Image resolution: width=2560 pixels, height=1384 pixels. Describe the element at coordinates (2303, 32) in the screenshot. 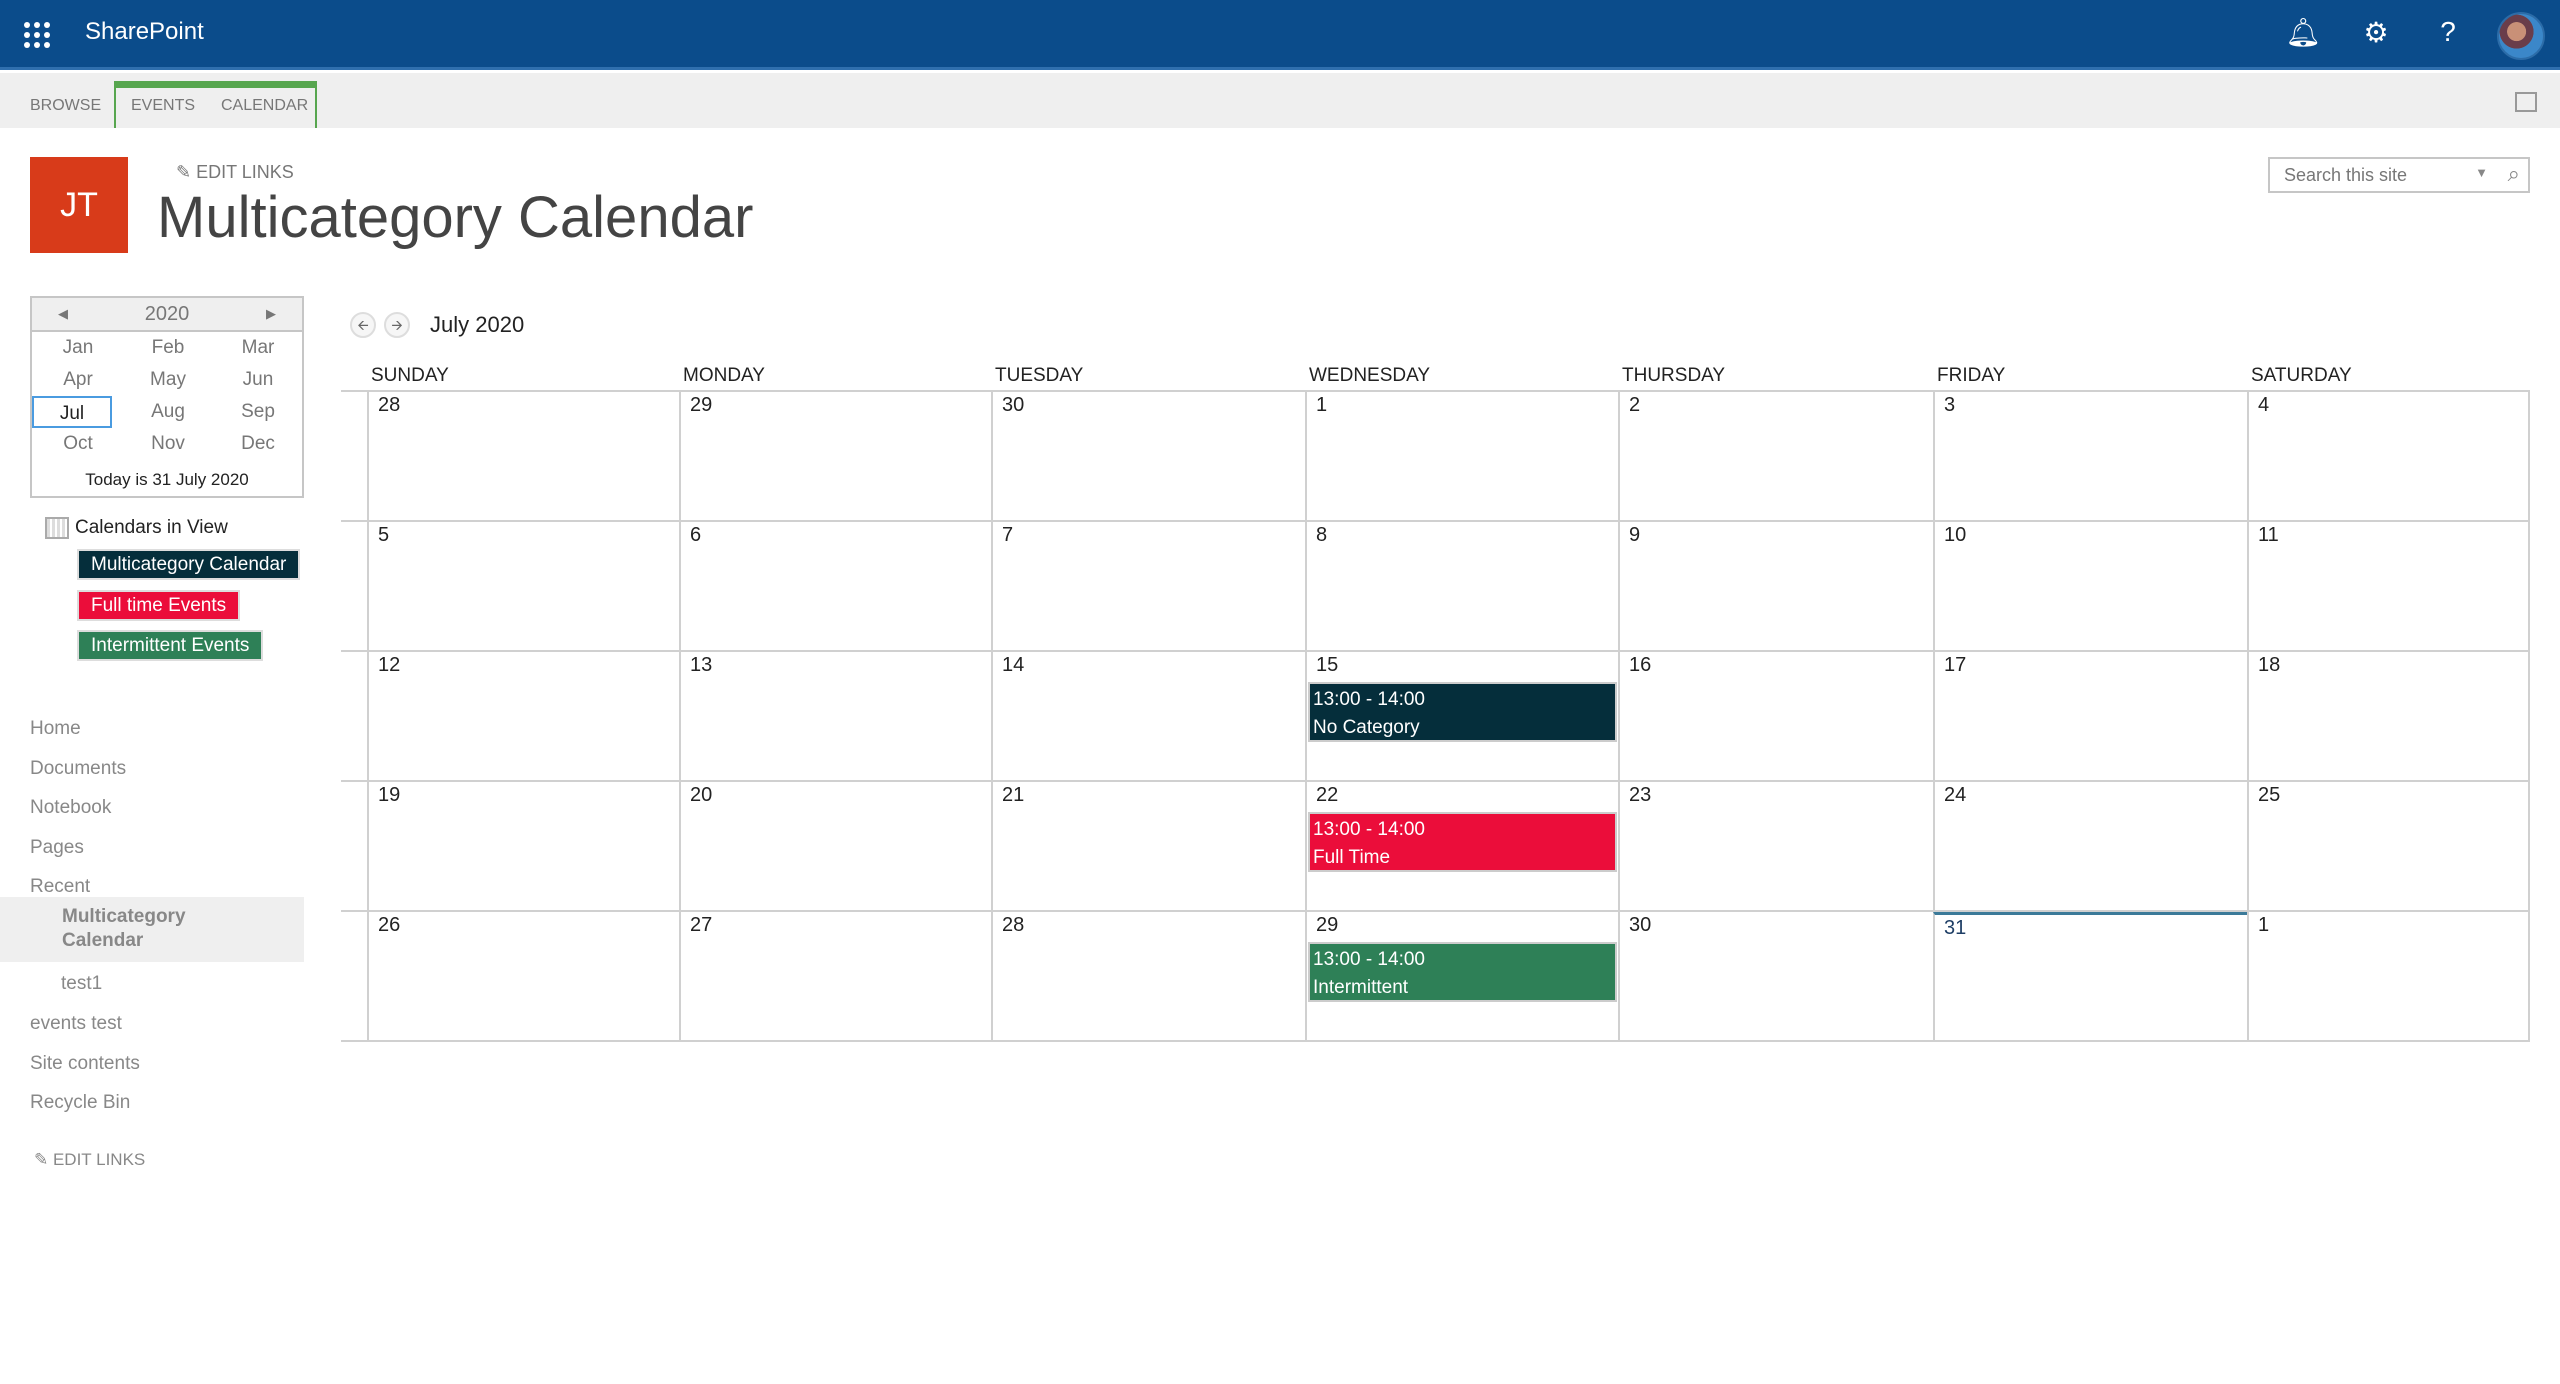

I see `bell-icon: 🔔︎` at that location.